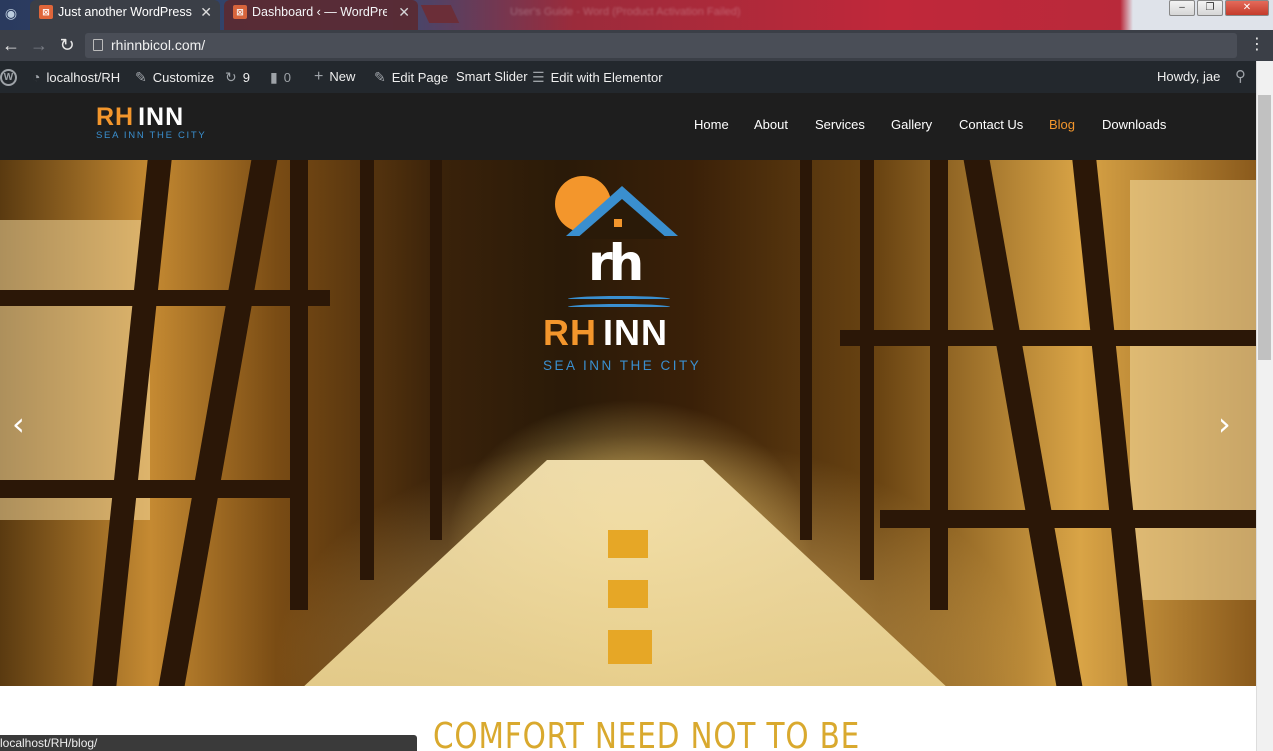 The height and width of the screenshot is (751, 1273). What do you see at coordinates (183, 77) in the screenshot?
I see `admin-customize-label: Customize` at bounding box center [183, 77].